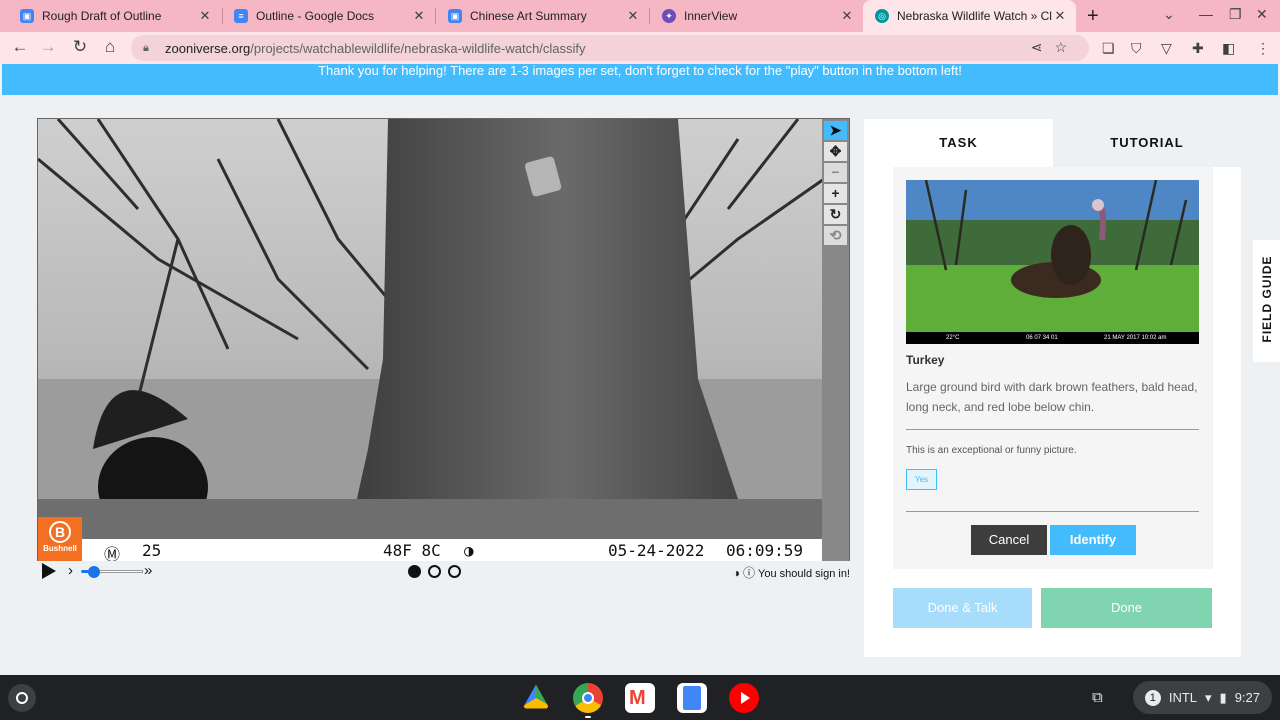 Image resolution: width=1280 pixels, height=720 pixels. Describe the element at coordinates (1009, 540) in the screenshot. I see `cancel-button: Cancel` at that location.